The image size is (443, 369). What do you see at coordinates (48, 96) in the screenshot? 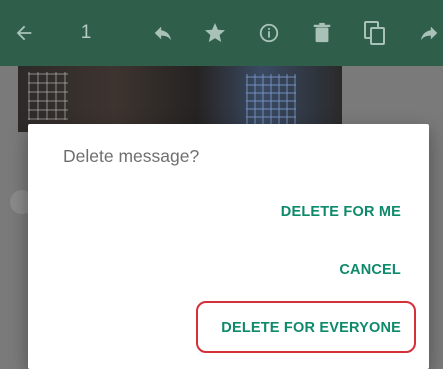
I see `photo-detail-left` at bounding box center [48, 96].